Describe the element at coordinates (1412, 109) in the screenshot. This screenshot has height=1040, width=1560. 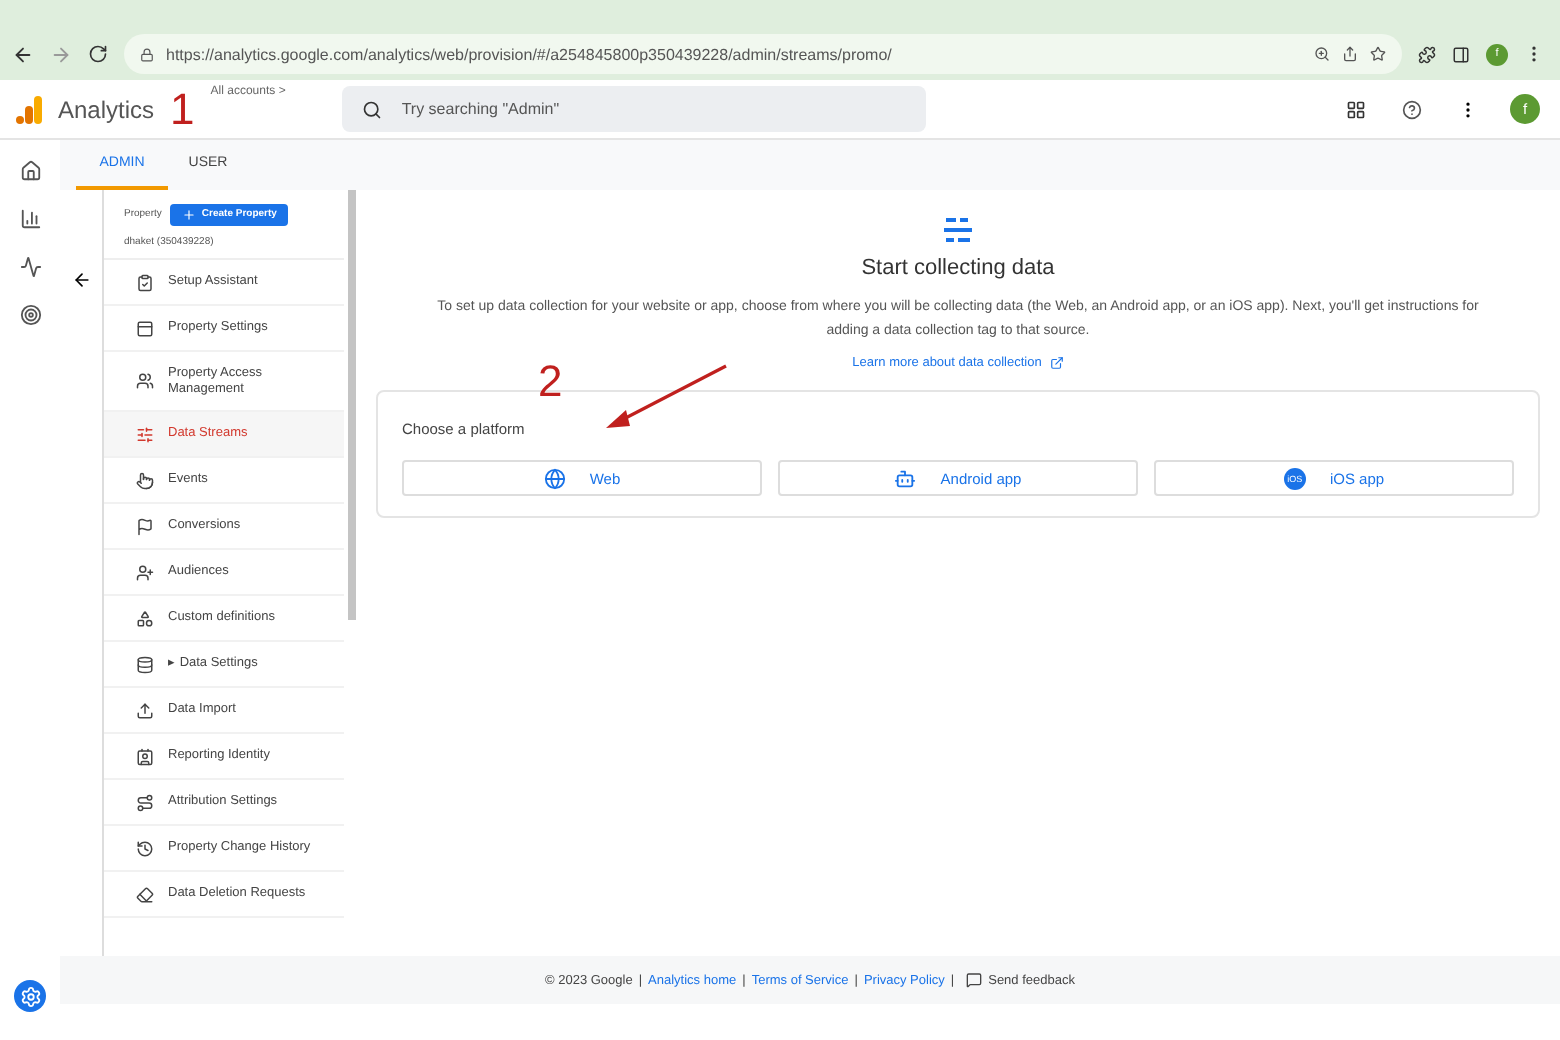
I see `help-icon` at that location.